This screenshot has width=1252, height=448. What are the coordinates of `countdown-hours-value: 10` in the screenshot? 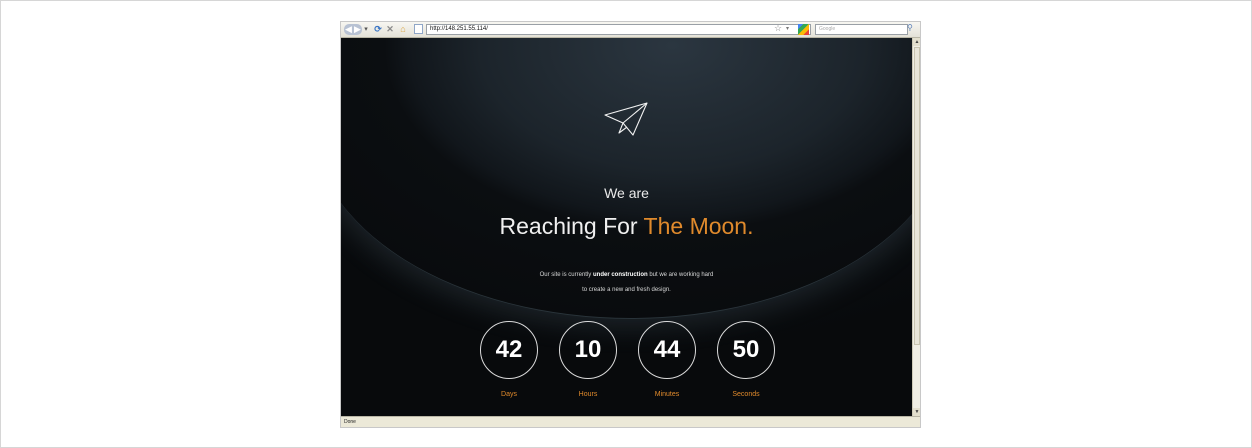 It's located at (588, 350).